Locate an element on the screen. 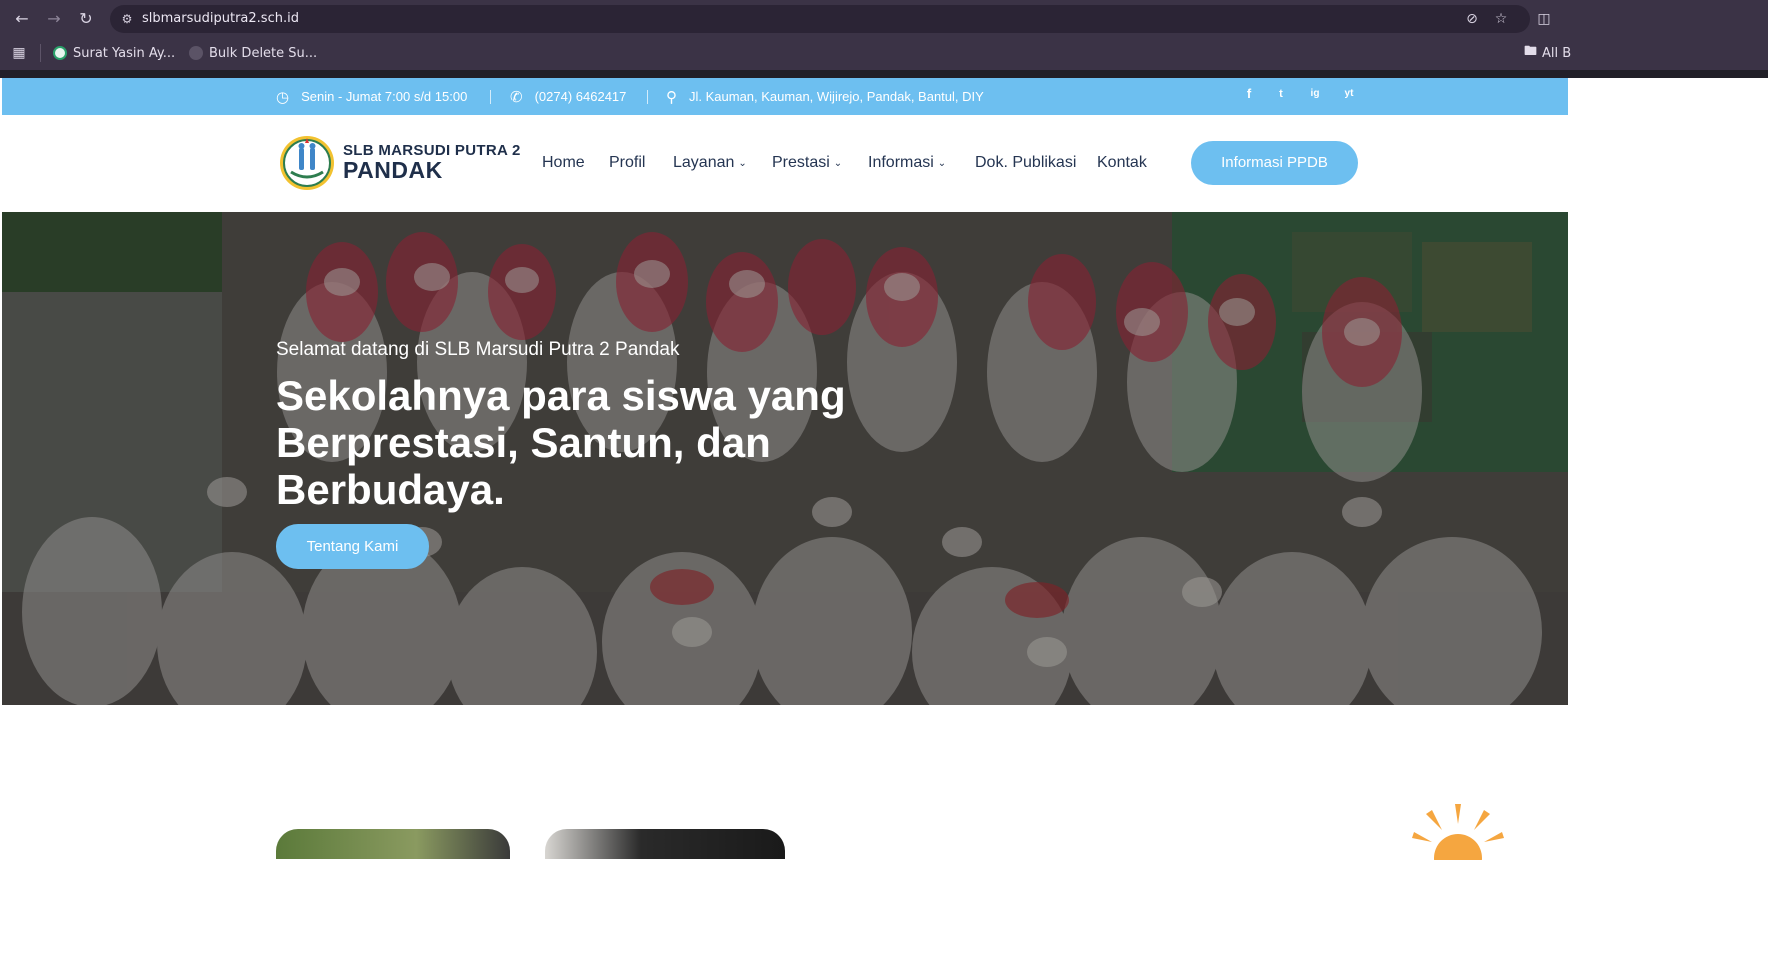 This screenshot has height=959, width=1768. all-bookmarks: 🖿 All B is located at coordinates (1547, 53).